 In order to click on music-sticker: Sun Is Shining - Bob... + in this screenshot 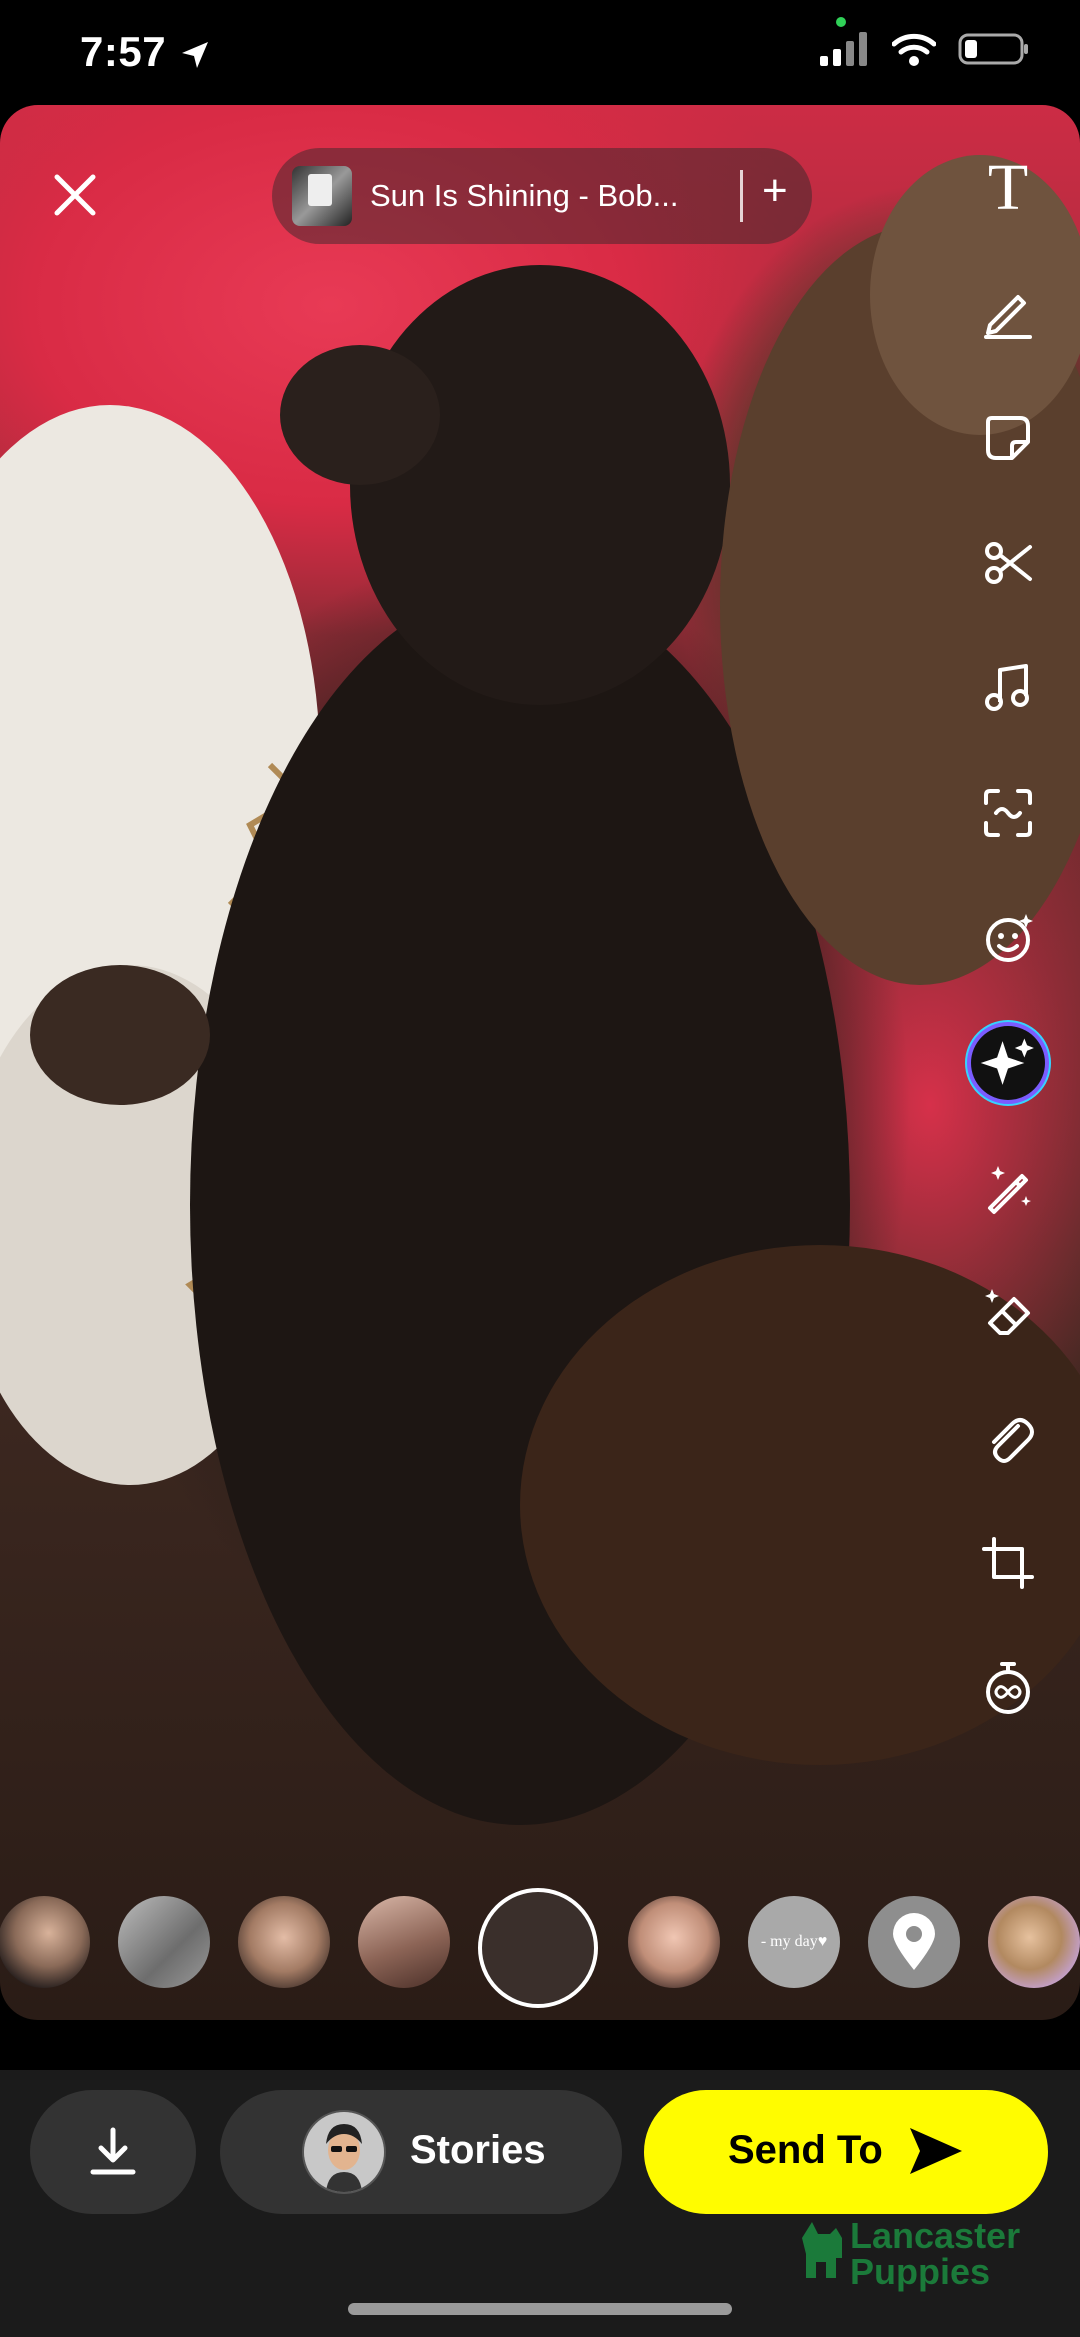, I will do `click(542, 196)`.